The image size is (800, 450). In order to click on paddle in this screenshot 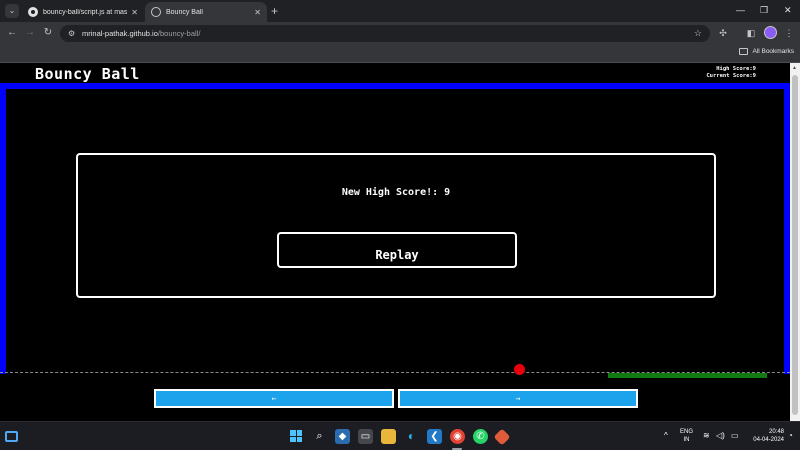, I will do `click(687, 375)`.